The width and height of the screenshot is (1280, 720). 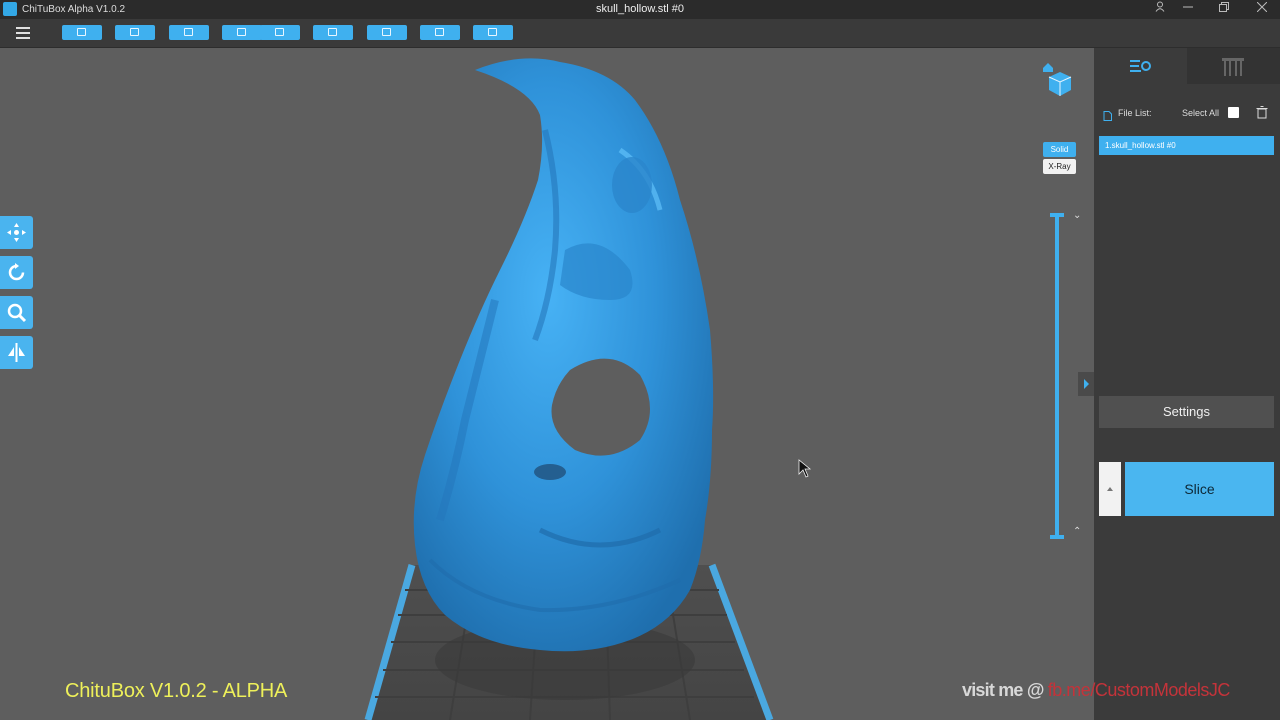 What do you see at coordinates (1160, 9) in the screenshot?
I see `user-icon` at bounding box center [1160, 9].